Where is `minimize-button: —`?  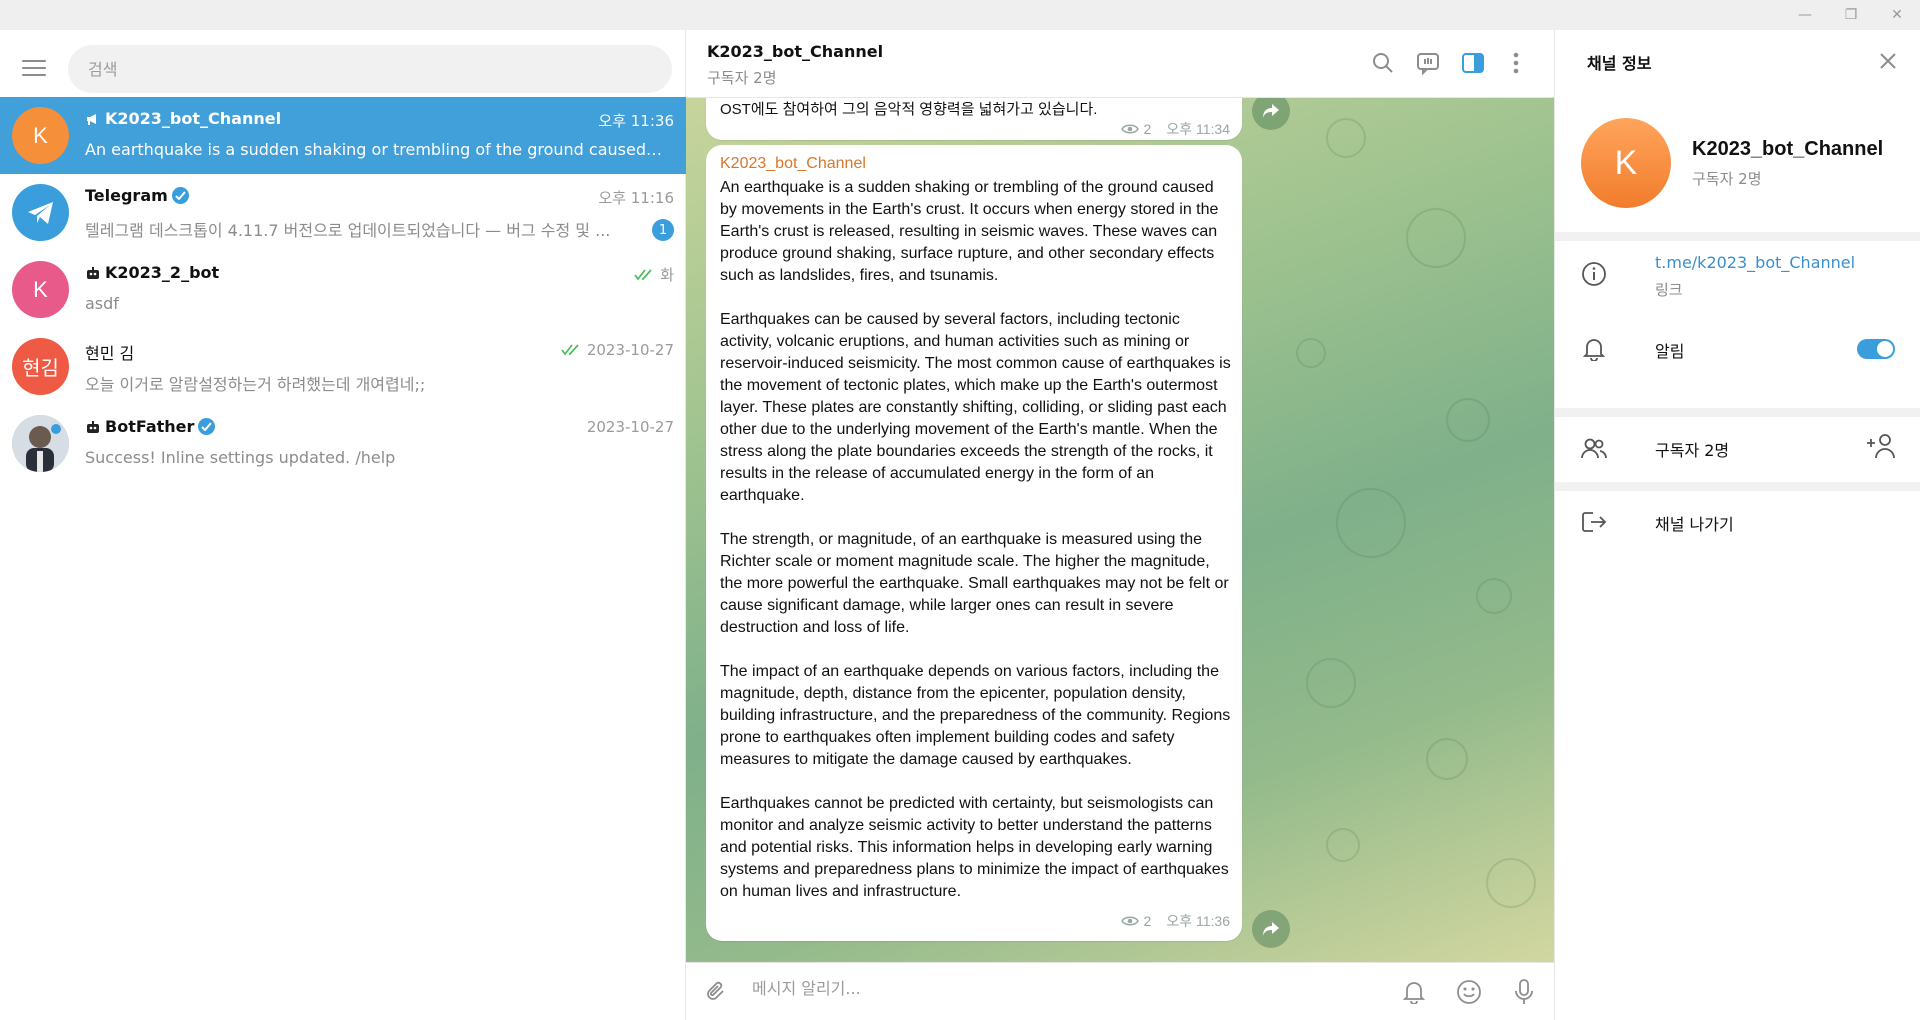 minimize-button: — is located at coordinates (1805, 15).